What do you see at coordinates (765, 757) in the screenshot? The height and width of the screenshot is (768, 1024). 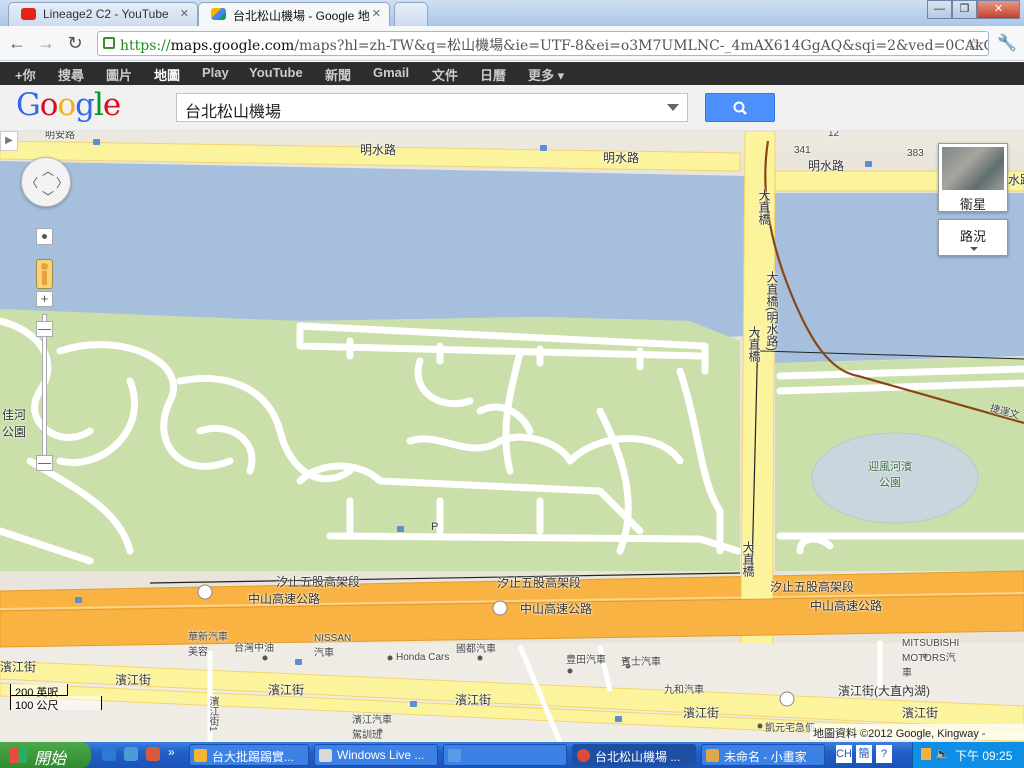 I see `taskbar-item-label: 未命名 - 小畫家` at bounding box center [765, 757].